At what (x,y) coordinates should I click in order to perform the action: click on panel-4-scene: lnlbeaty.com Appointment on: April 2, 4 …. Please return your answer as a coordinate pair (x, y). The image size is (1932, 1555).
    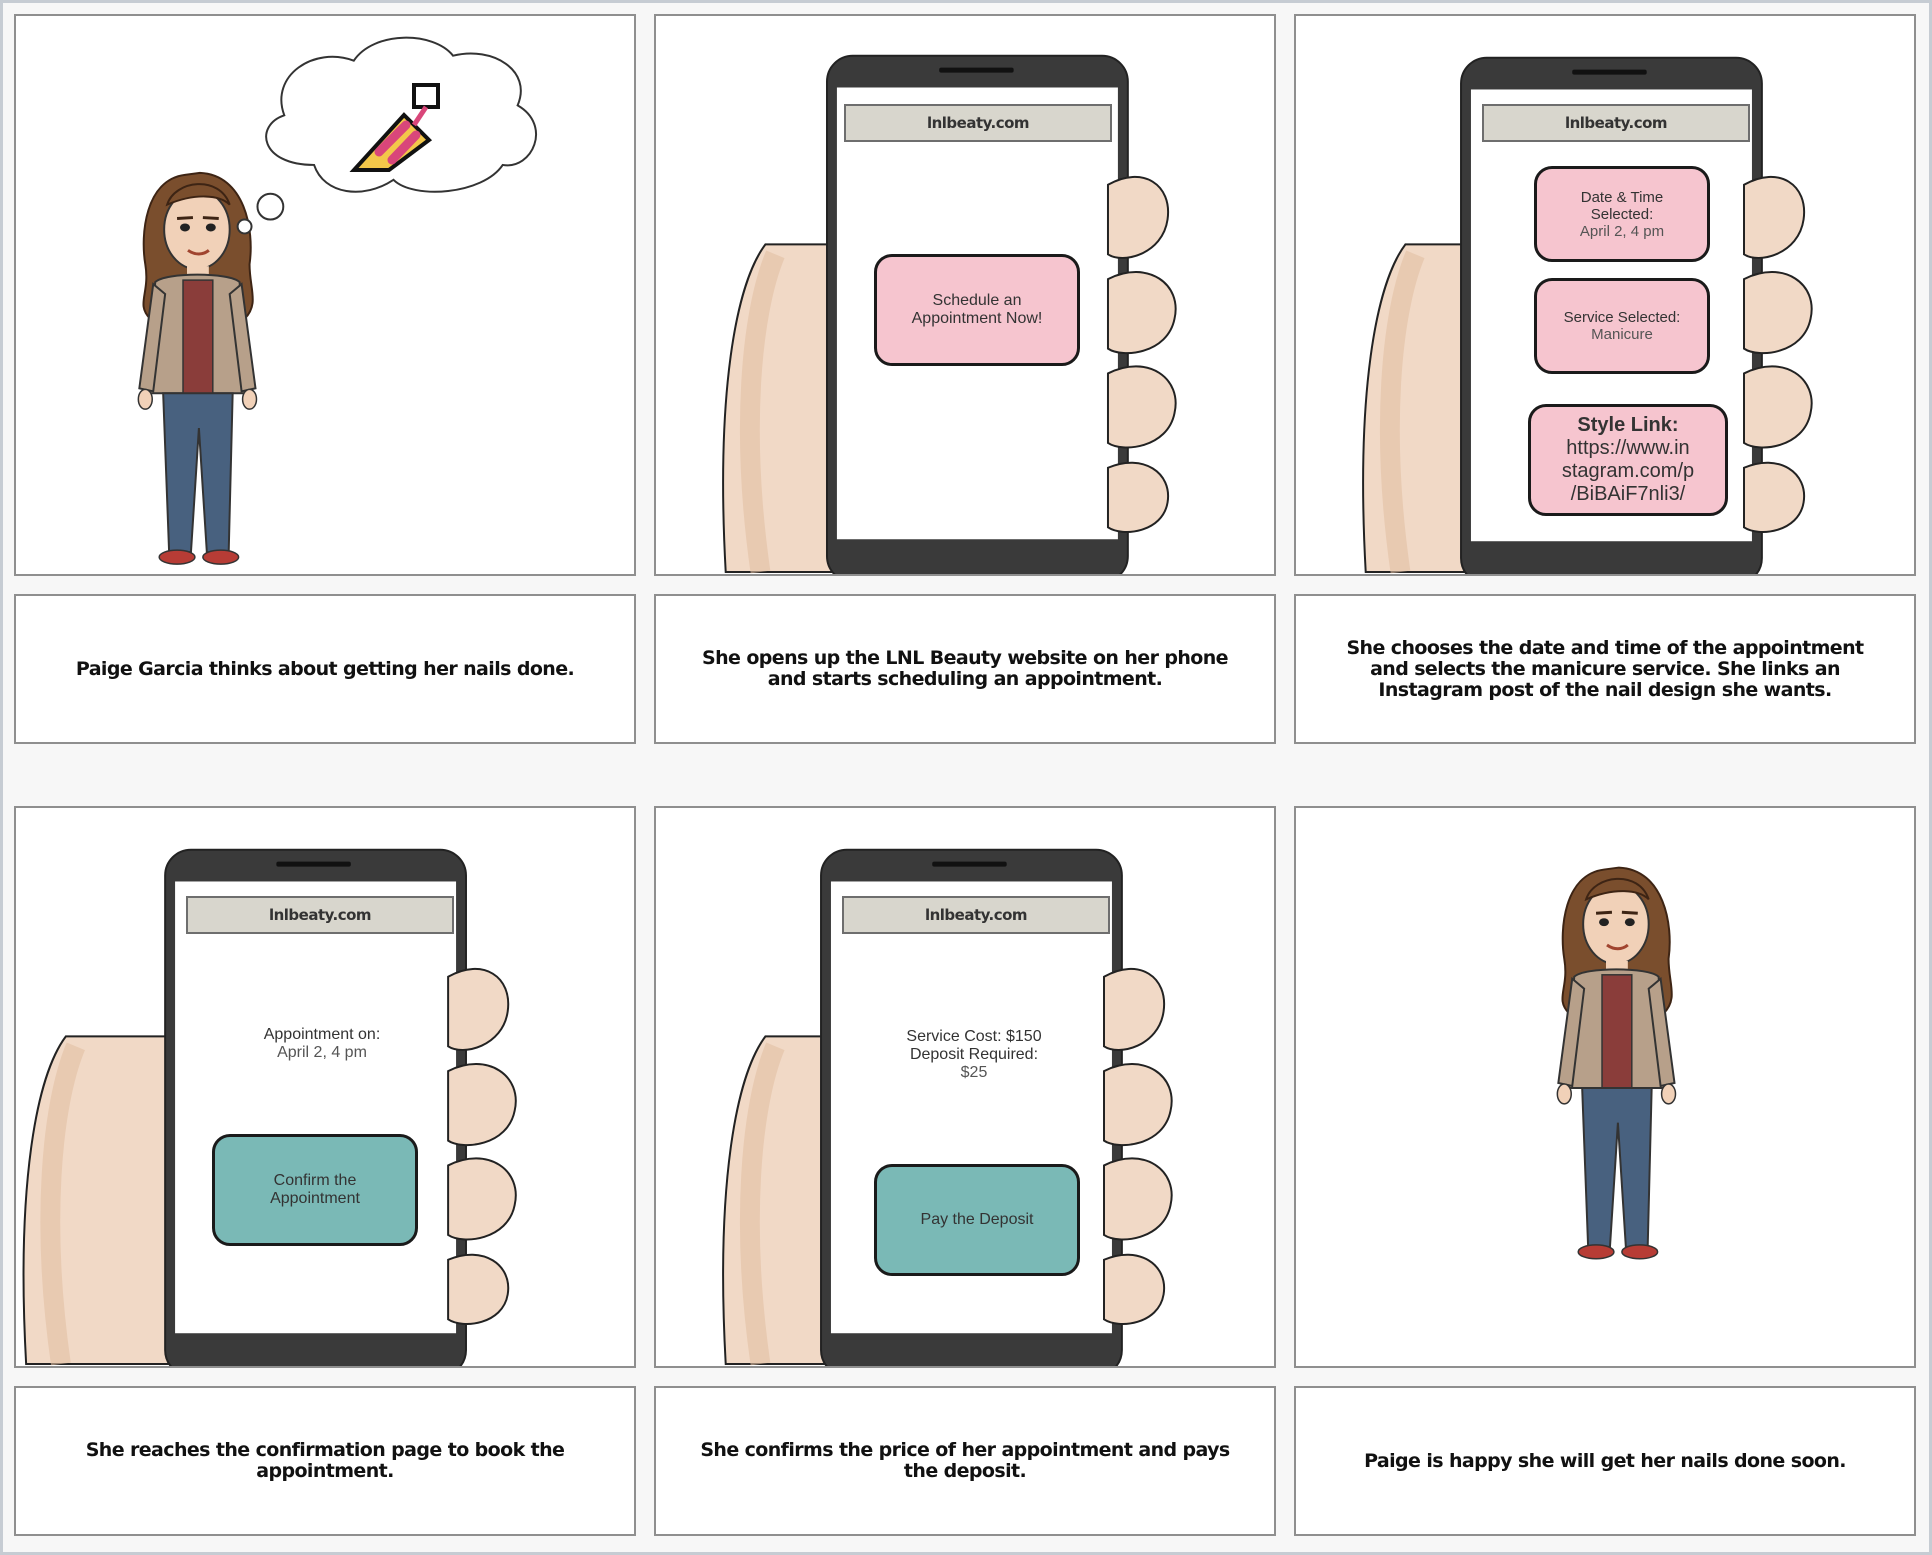
    Looking at the image, I should click on (325, 1087).